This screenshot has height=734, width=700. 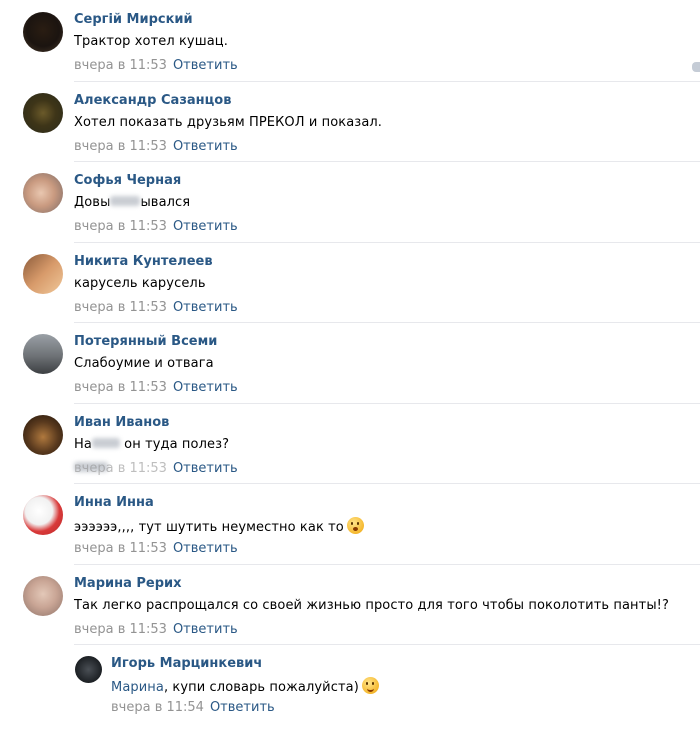 What do you see at coordinates (370, 685) in the screenshot?
I see `wink-emoji-icon` at bounding box center [370, 685].